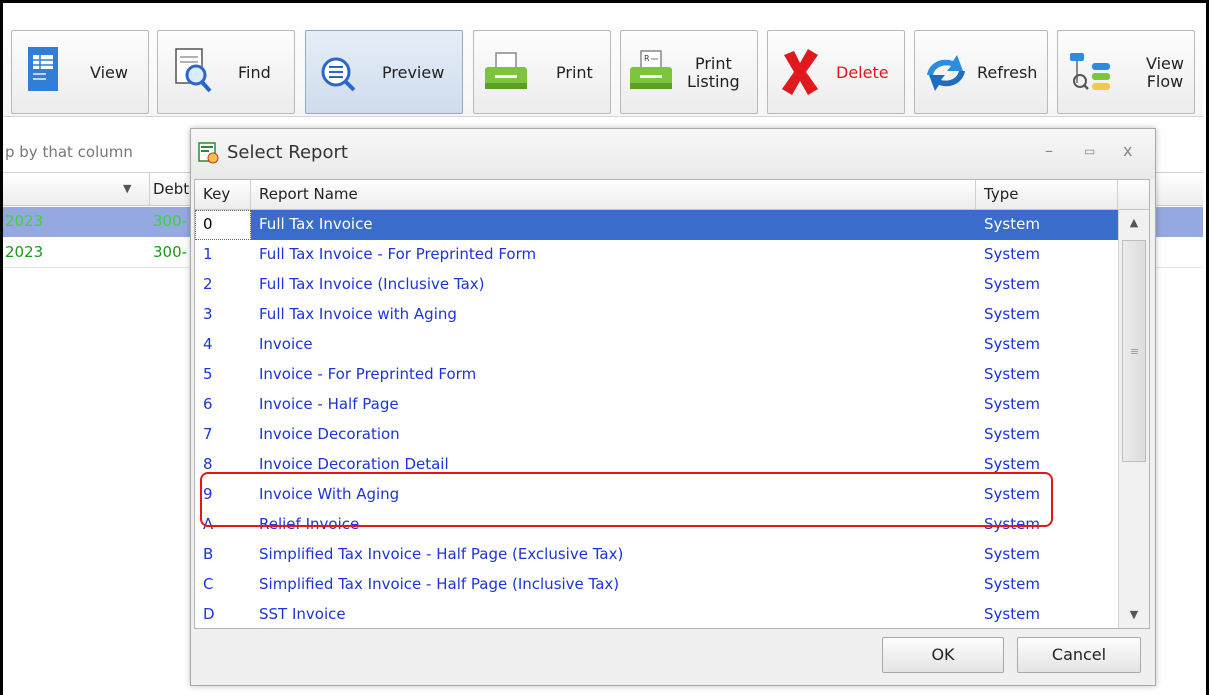  What do you see at coordinates (713, 81) in the screenshot?
I see `print-listing-label-line2: Listing` at bounding box center [713, 81].